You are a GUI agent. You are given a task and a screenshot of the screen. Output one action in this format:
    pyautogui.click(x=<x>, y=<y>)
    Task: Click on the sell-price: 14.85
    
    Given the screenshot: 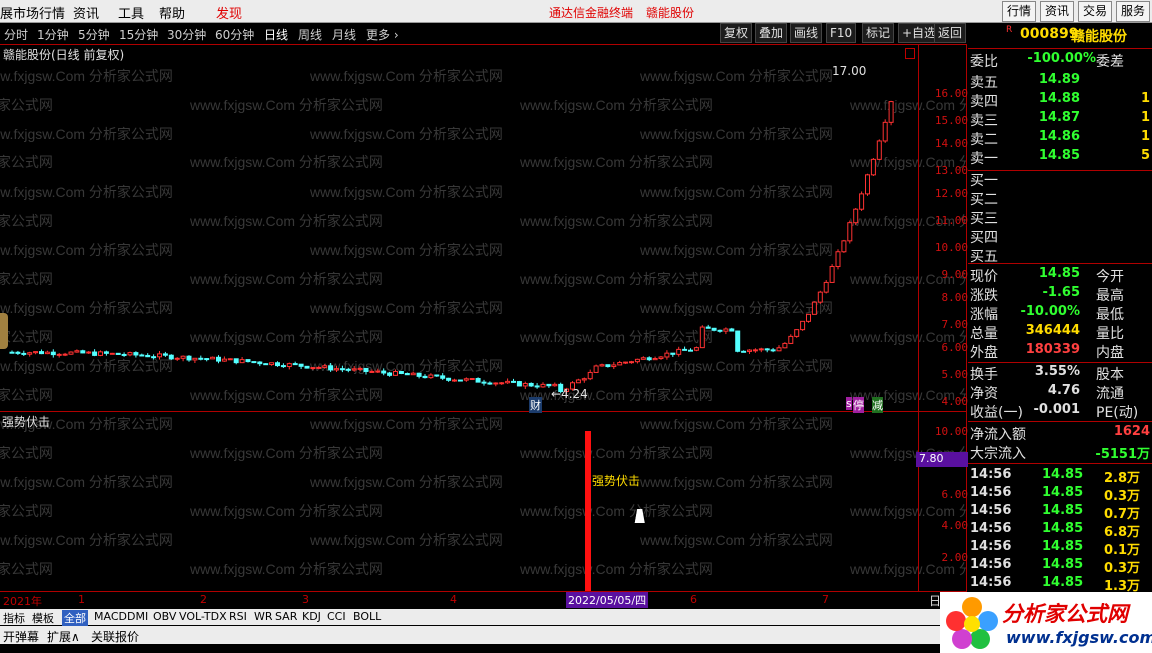 What is the action you would take?
    pyautogui.click(x=1059, y=155)
    